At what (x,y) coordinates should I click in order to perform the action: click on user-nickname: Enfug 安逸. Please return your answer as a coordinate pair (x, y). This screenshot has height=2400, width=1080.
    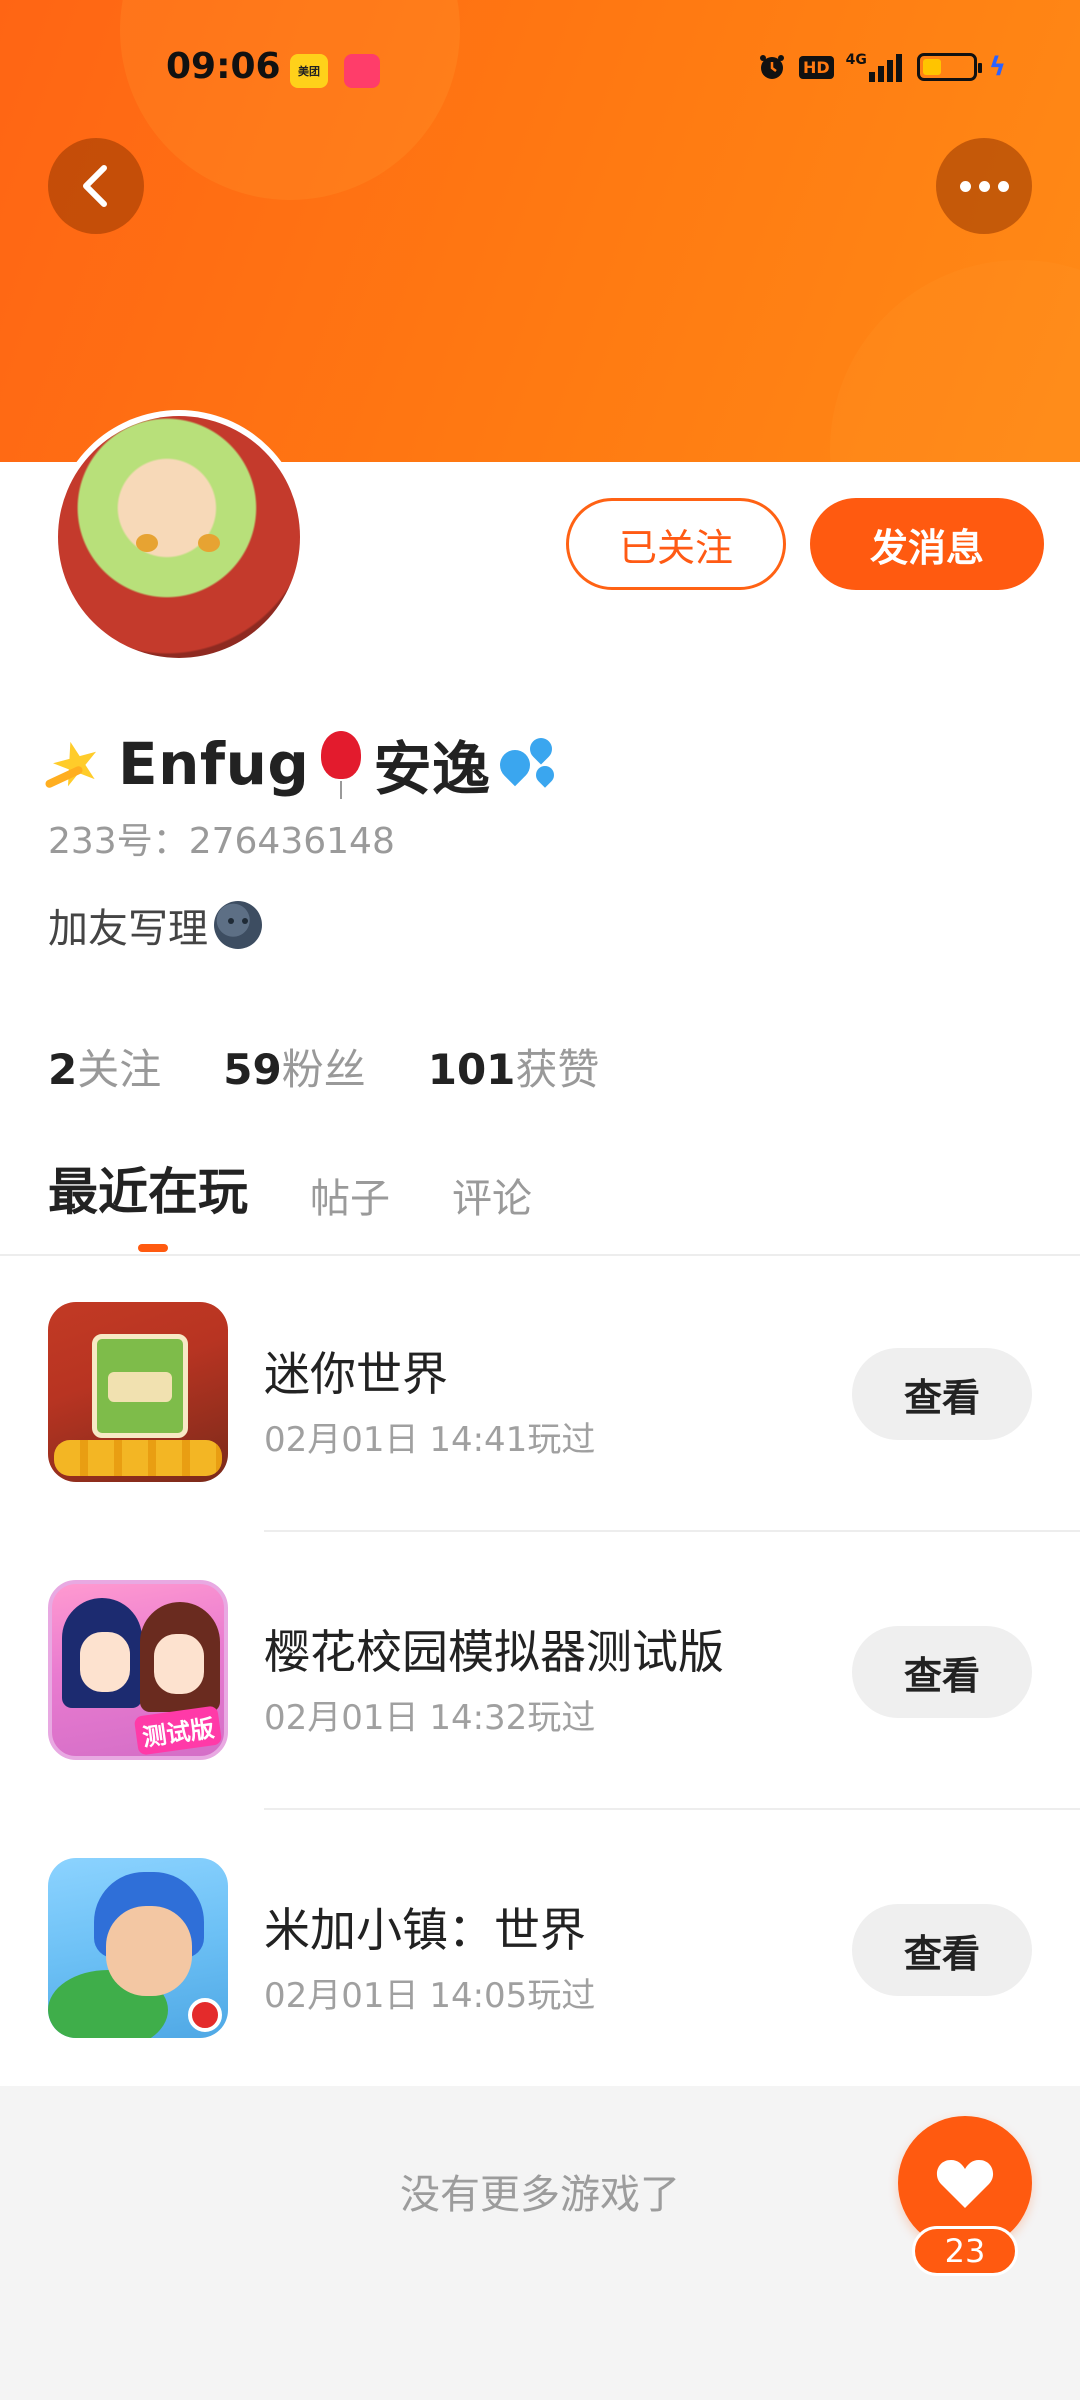
    Looking at the image, I should click on (307, 764).